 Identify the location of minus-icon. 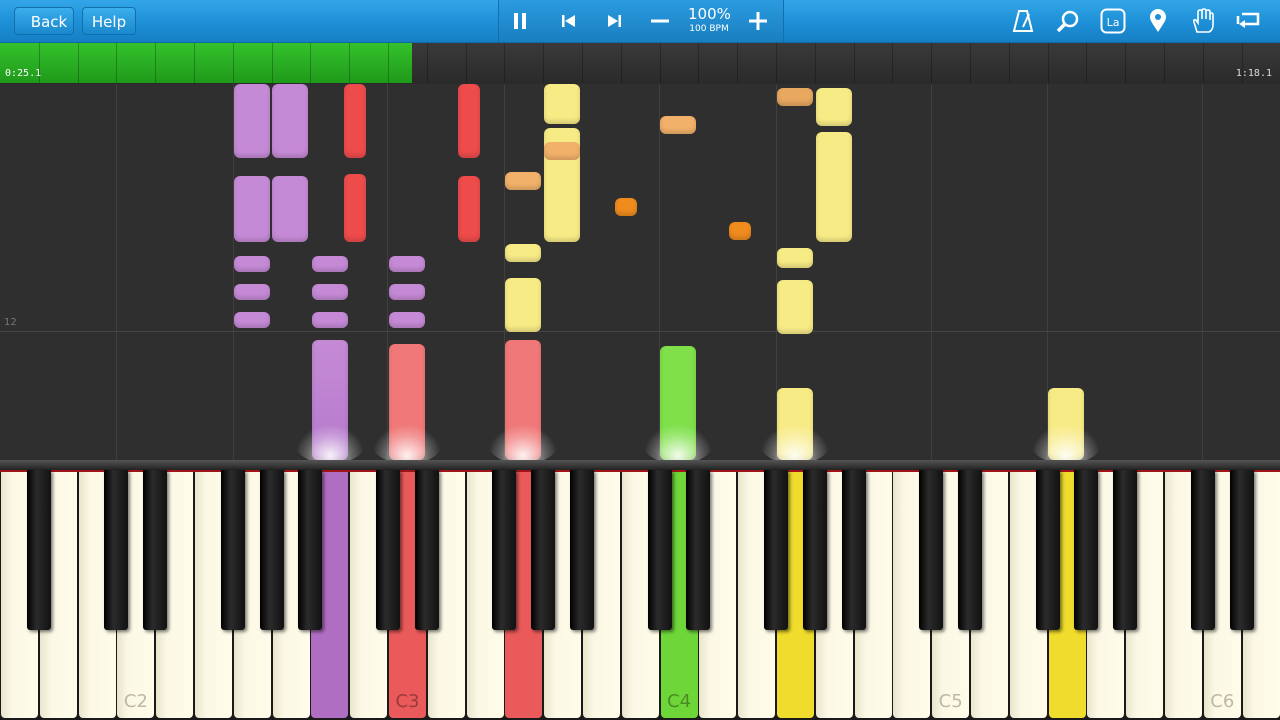
(660, 21).